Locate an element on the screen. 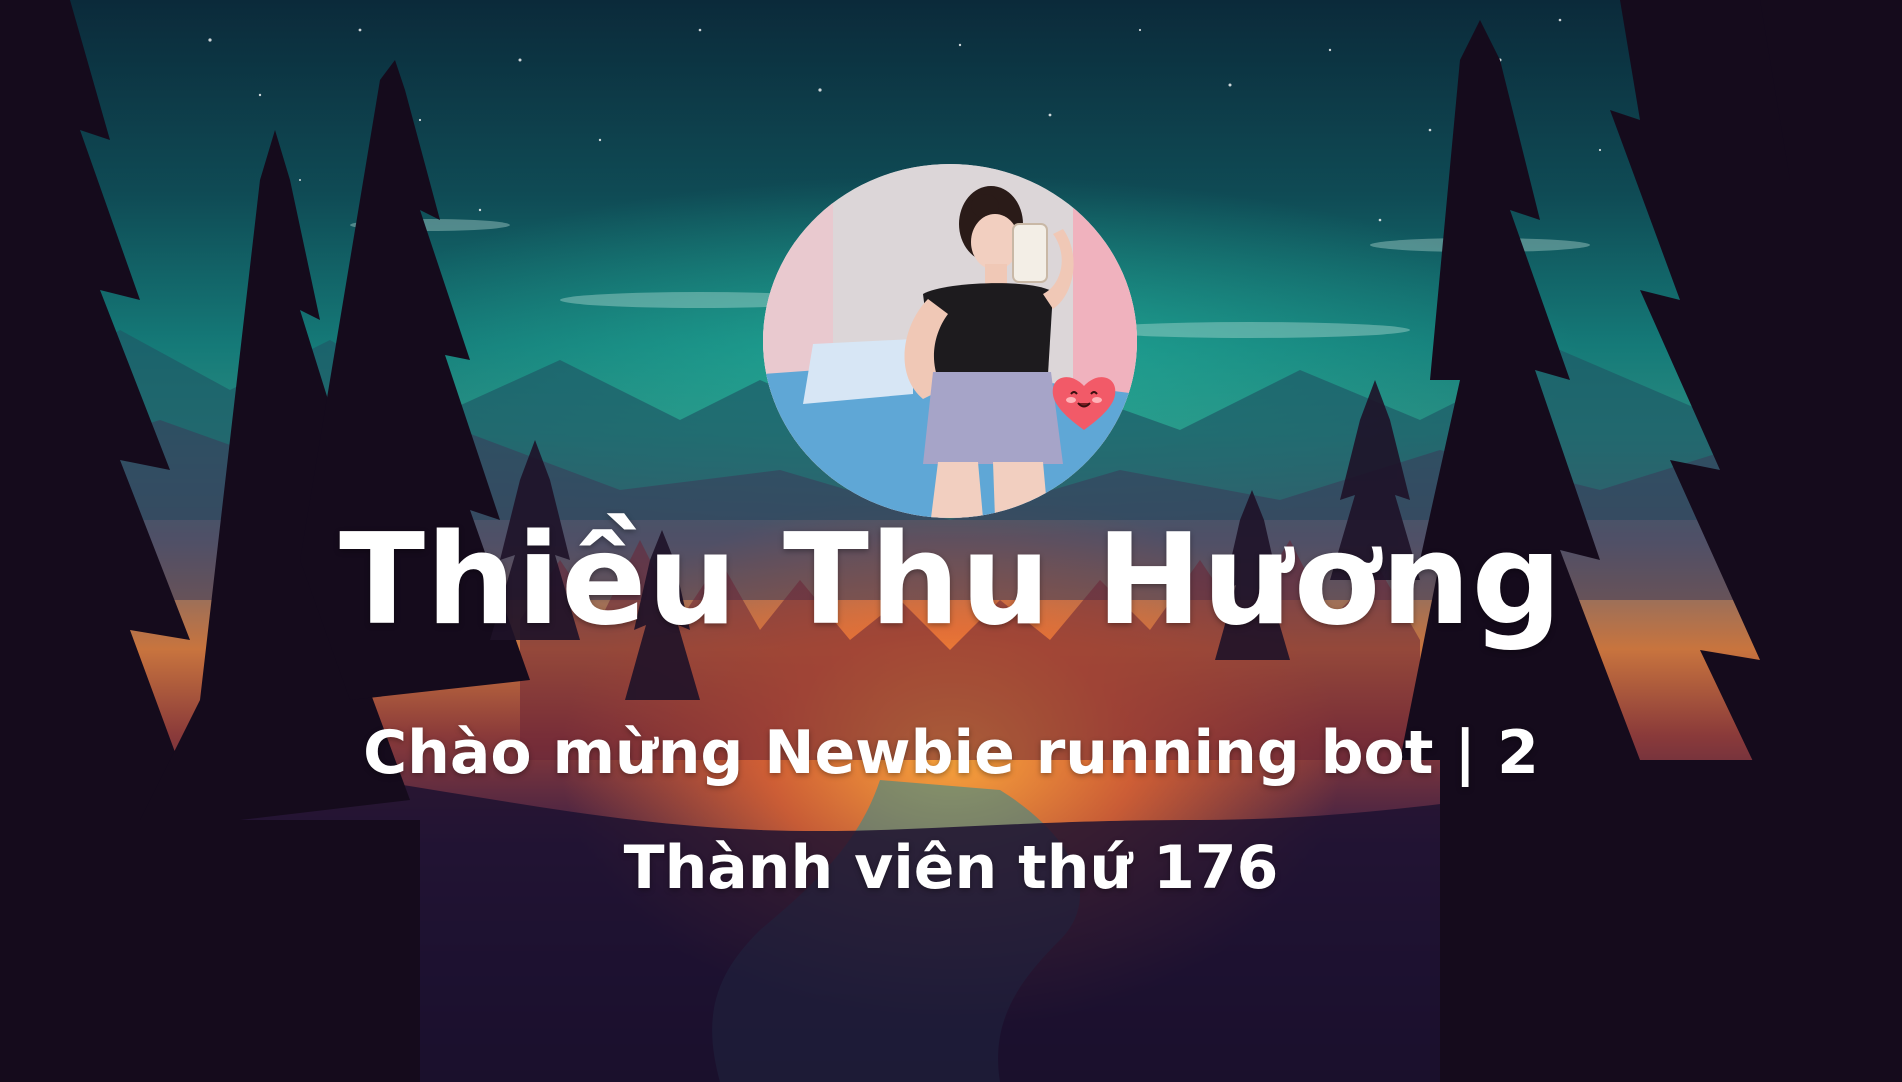 The width and height of the screenshot is (1902, 1082). welcome-text: Chào mừng Newbie running bot | 2 is located at coordinates (951, 753).